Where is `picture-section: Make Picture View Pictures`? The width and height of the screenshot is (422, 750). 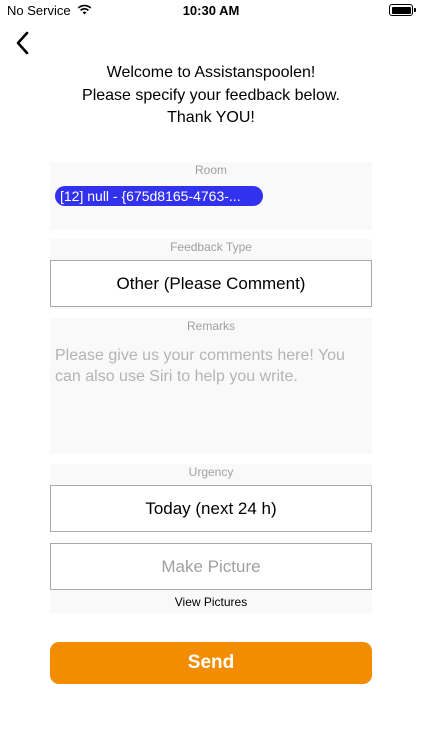
picture-section: Make Picture View Pictures is located at coordinates (211, 578).